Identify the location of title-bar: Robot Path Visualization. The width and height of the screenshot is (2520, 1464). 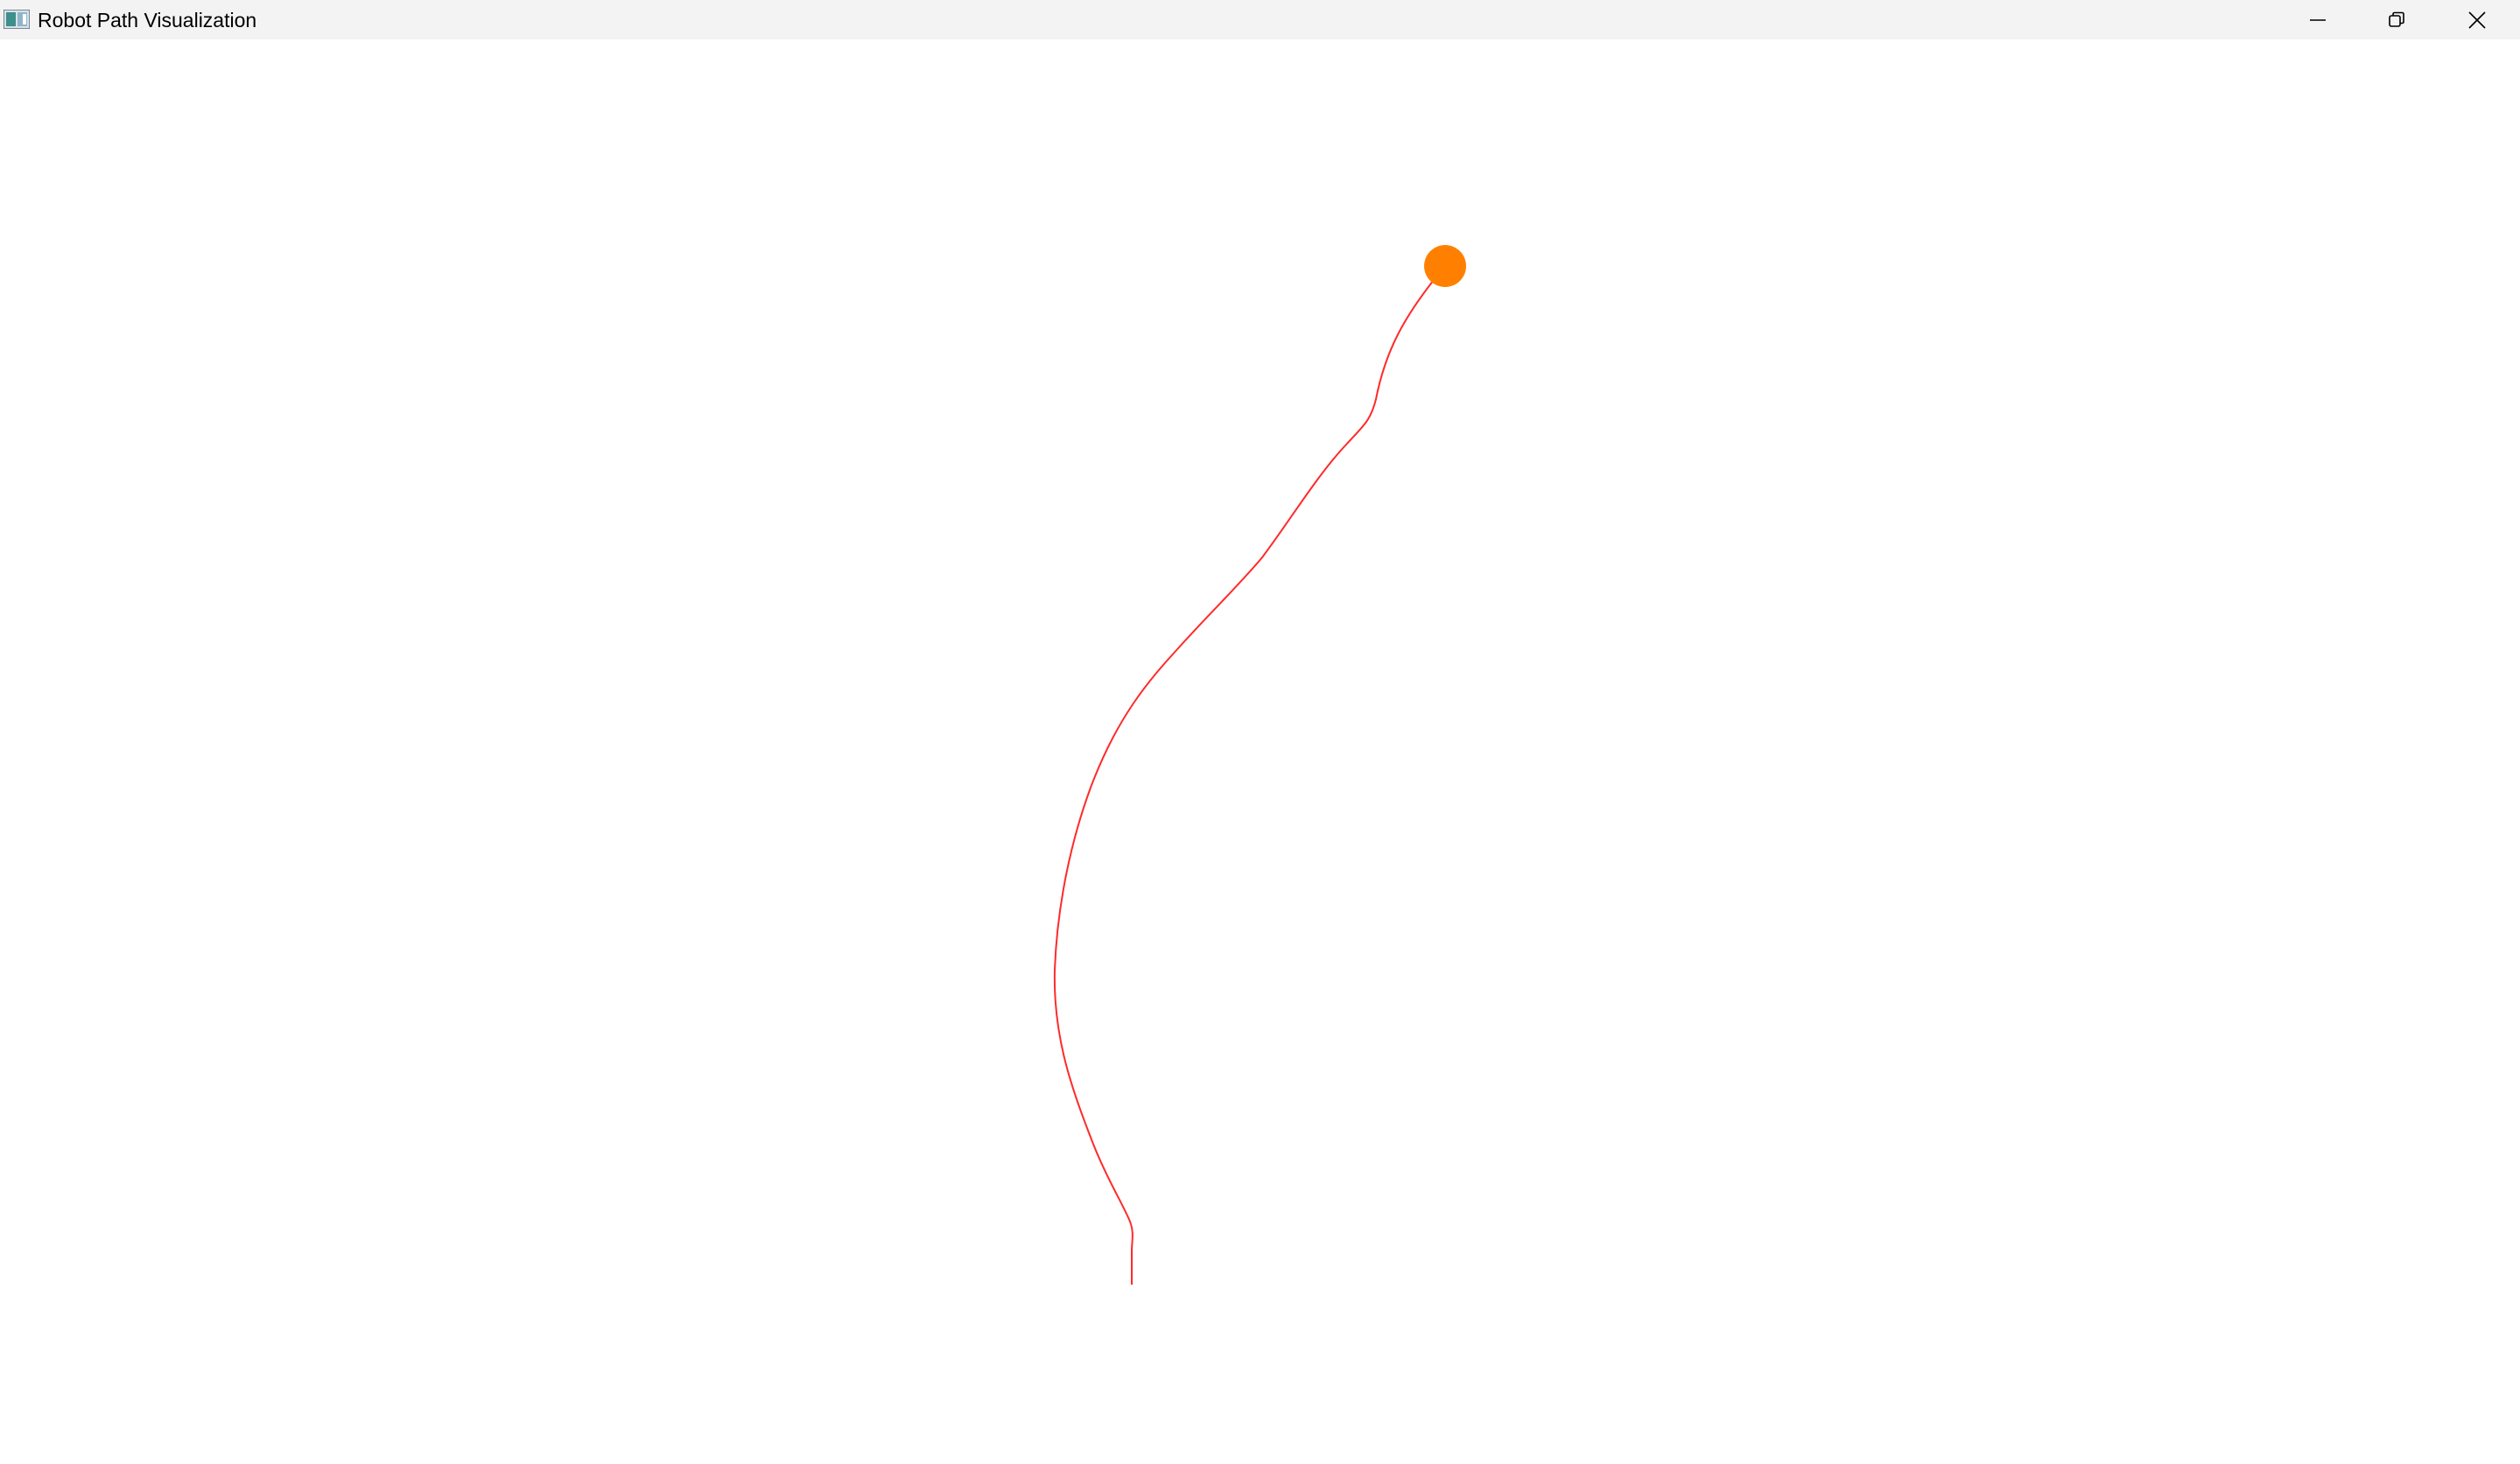
(1260, 20).